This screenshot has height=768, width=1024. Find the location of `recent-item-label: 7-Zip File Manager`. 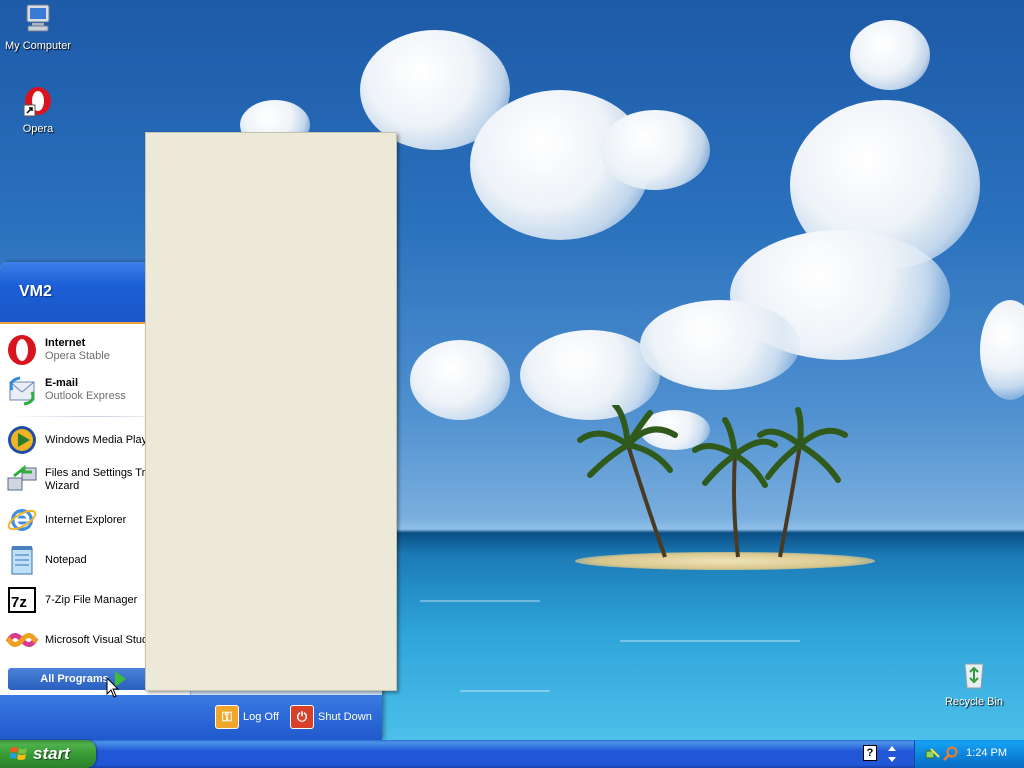

recent-item-label: 7-Zip File Manager is located at coordinates (91, 599).